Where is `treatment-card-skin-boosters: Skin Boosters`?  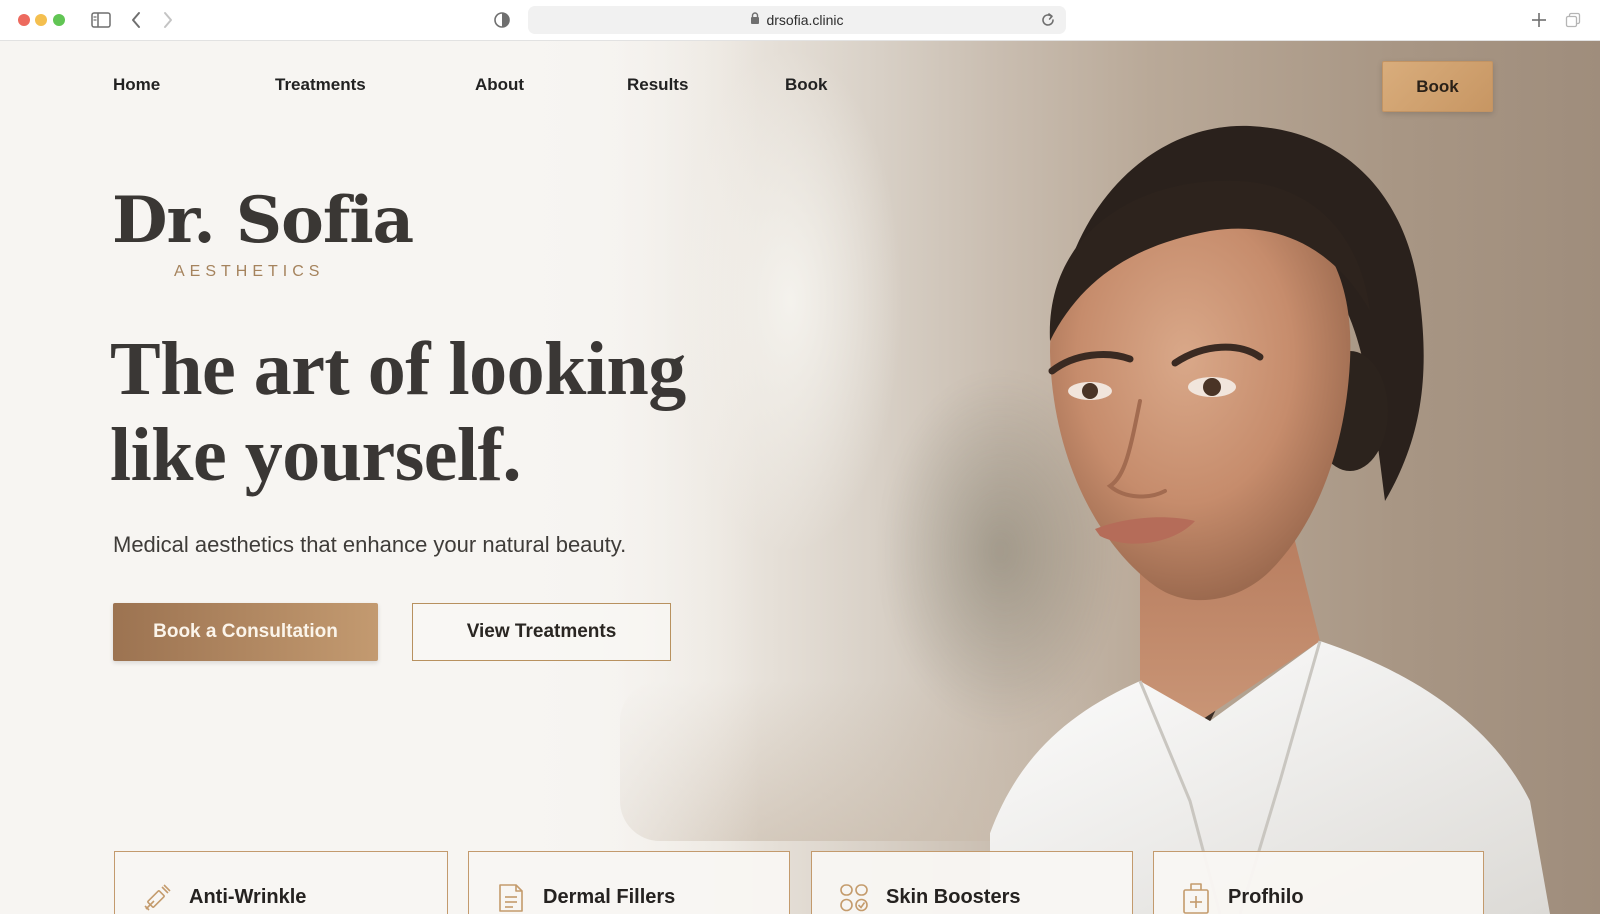 treatment-card-skin-boosters: Skin Boosters is located at coordinates (972, 882).